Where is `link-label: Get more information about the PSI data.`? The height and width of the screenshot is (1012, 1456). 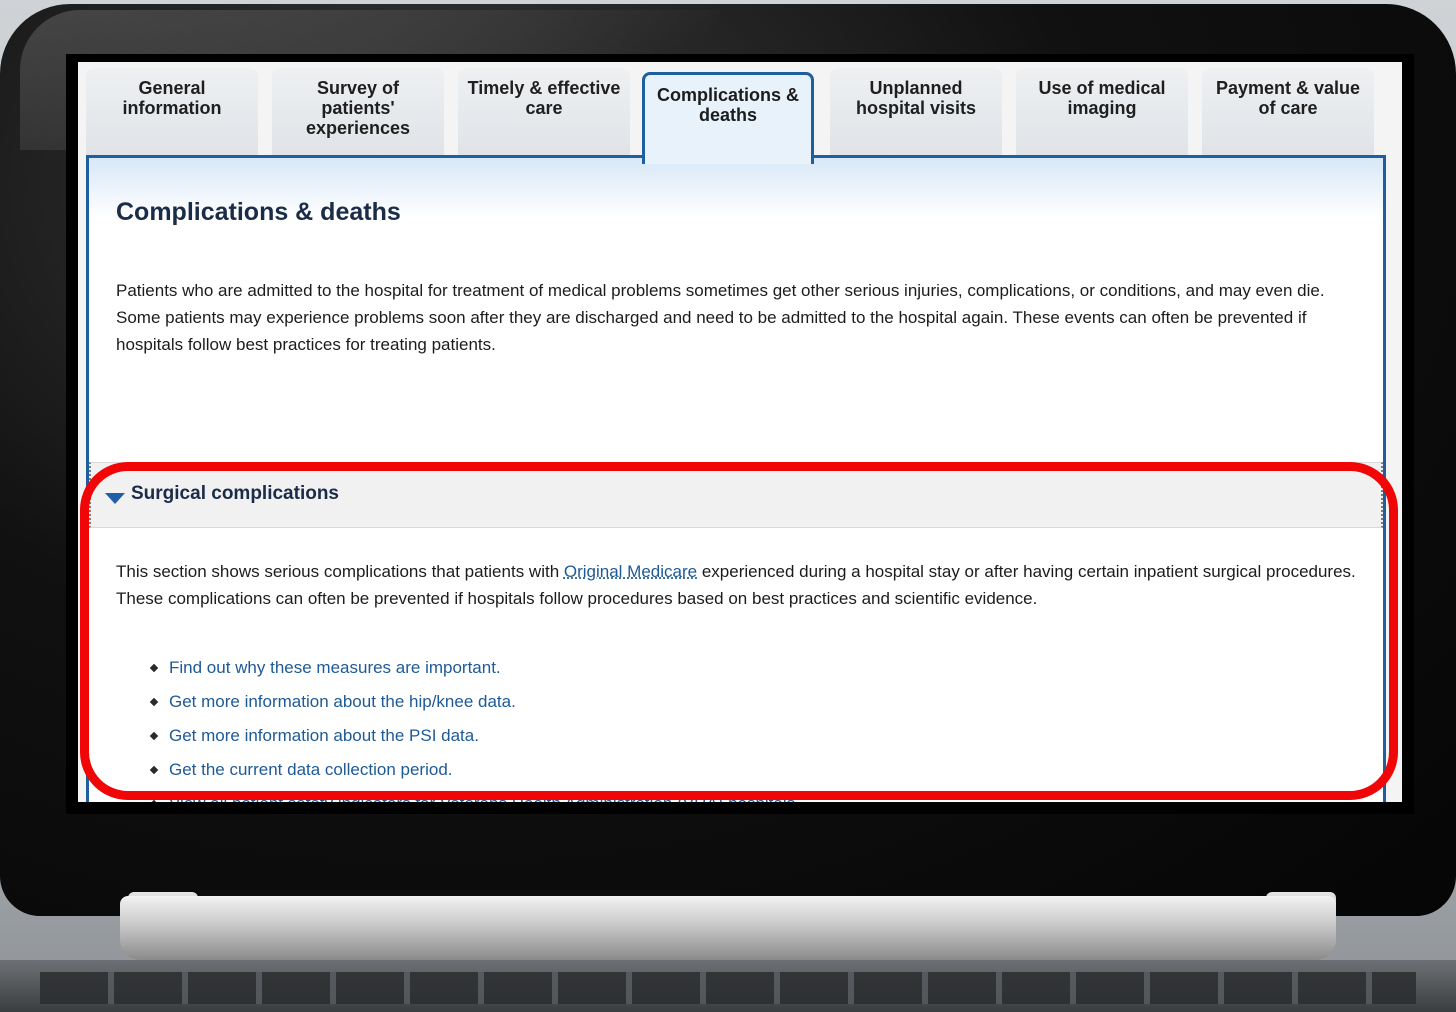 link-label: Get more information about the PSI data. is located at coordinates (324, 735).